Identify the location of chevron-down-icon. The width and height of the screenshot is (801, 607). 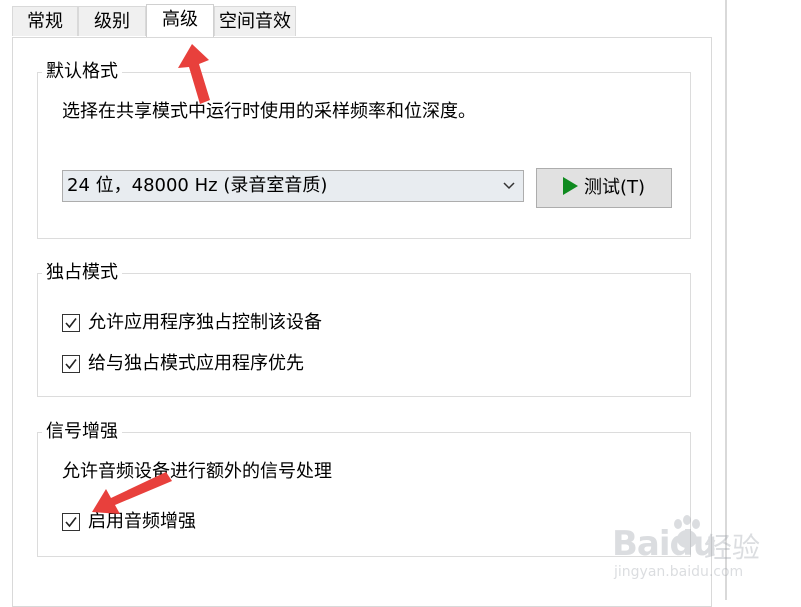
(509, 186).